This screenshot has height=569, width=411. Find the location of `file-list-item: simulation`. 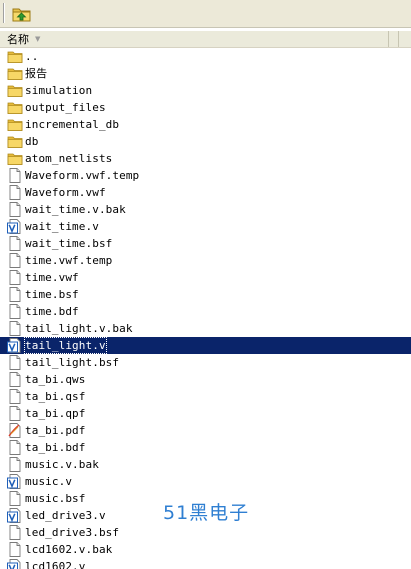

file-list-item: simulation is located at coordinates (205, 90).